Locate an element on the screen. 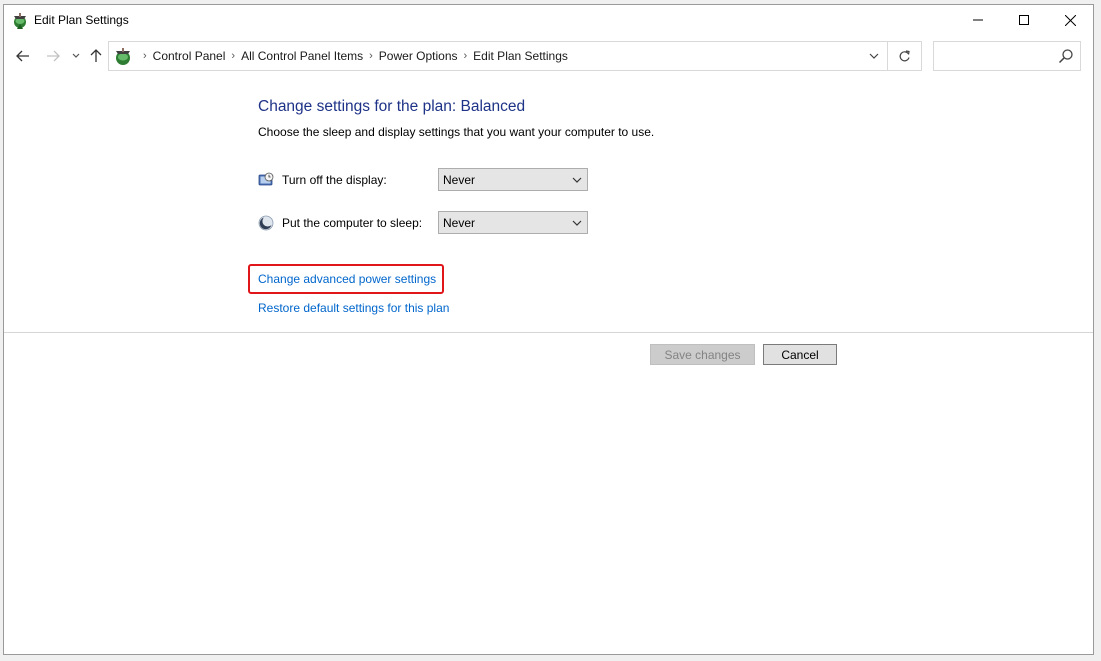 This screenshot has height=661, width=1101. breadcrumb-edit-plan-settings: Edit Plan Settings is located at coordinates (520, 56).